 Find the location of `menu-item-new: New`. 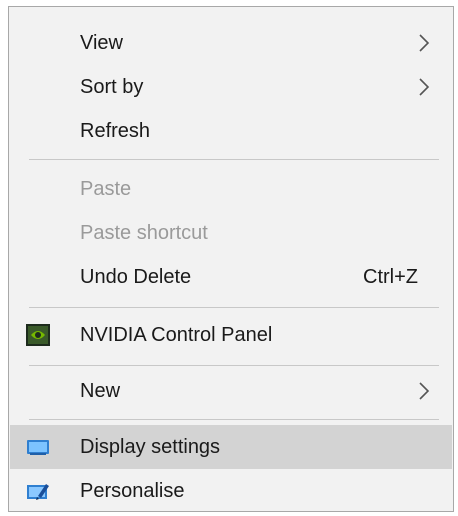

menu-item-new: New is located at coordinates (231, 391).